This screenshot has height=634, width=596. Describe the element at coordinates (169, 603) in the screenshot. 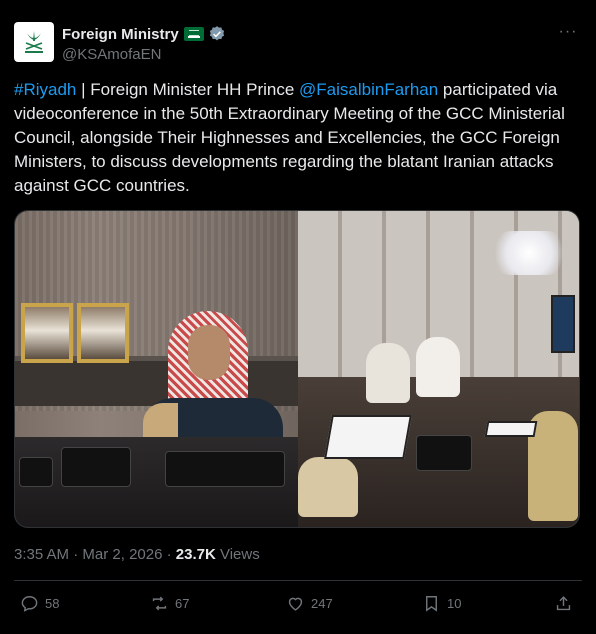

I see `repost-button: 67` at that location.